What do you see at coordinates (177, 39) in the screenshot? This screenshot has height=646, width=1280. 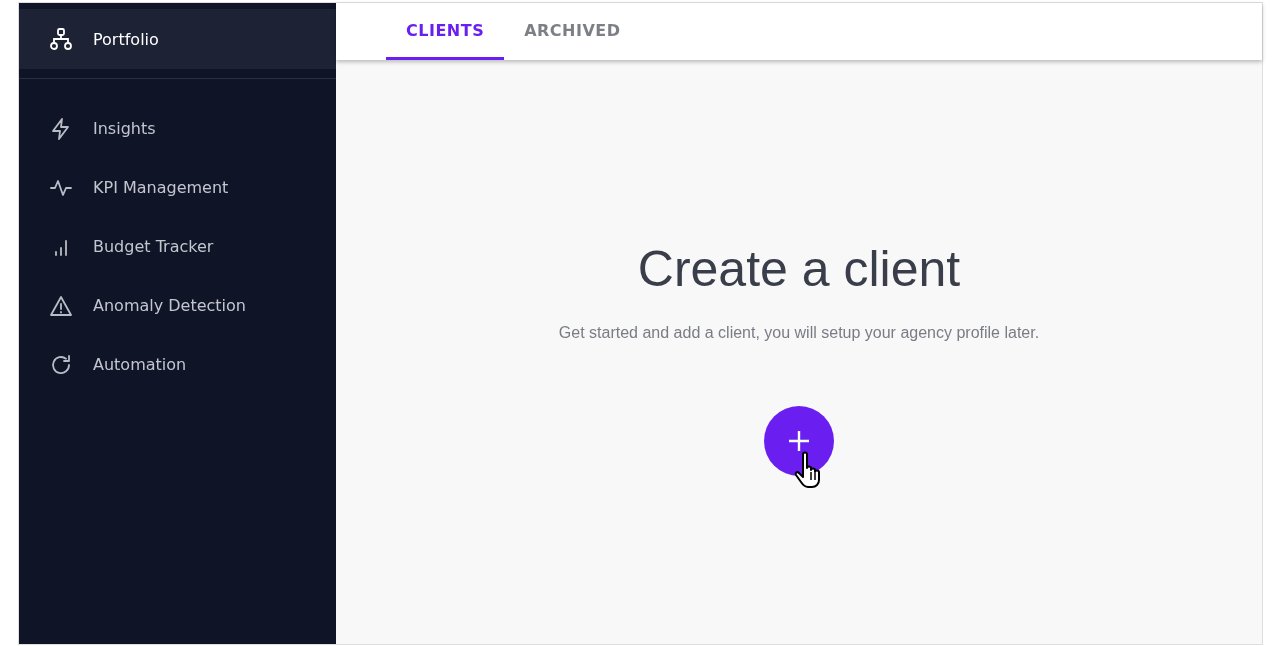 I see `sidebar-item: Portfolio` at bounding box center [177, 39].